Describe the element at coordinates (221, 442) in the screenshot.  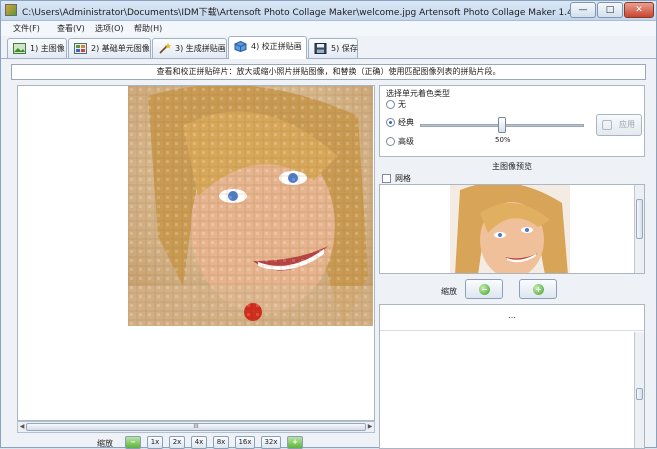
I see `zoom-8x-button: 8x` at that location.